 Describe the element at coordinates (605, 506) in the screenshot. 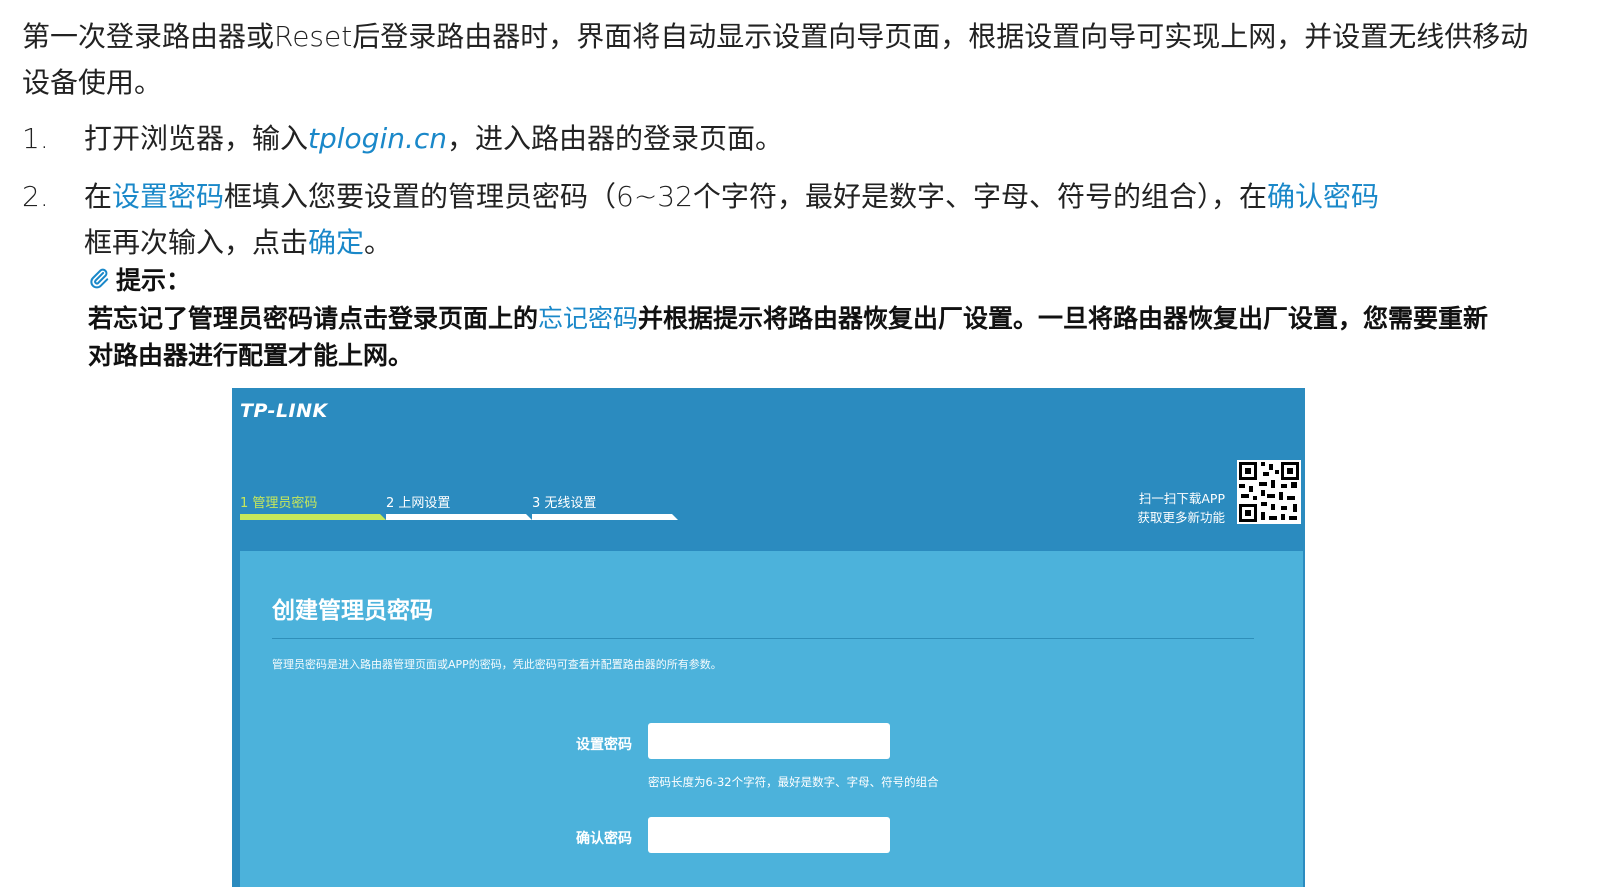

I see `tab-wireless-settings: 3 无线设置` at that location.